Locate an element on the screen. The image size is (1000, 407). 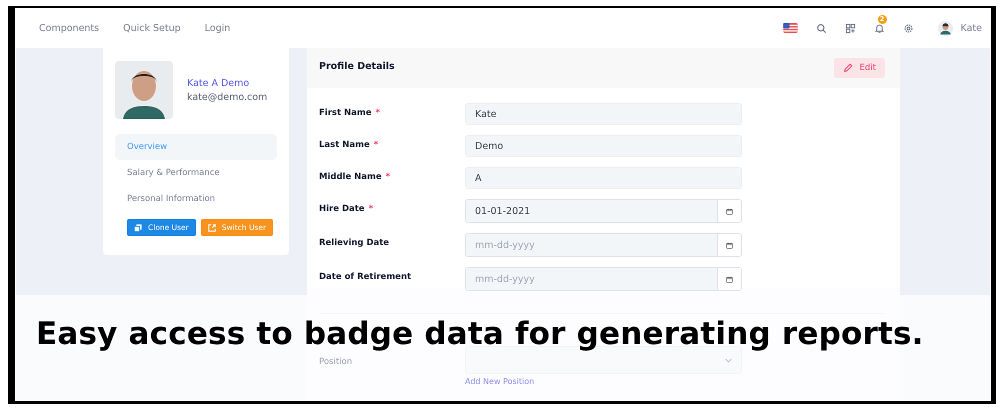
caption: Easy access to badge data for generating reports. is located at coordinates (480, 334).